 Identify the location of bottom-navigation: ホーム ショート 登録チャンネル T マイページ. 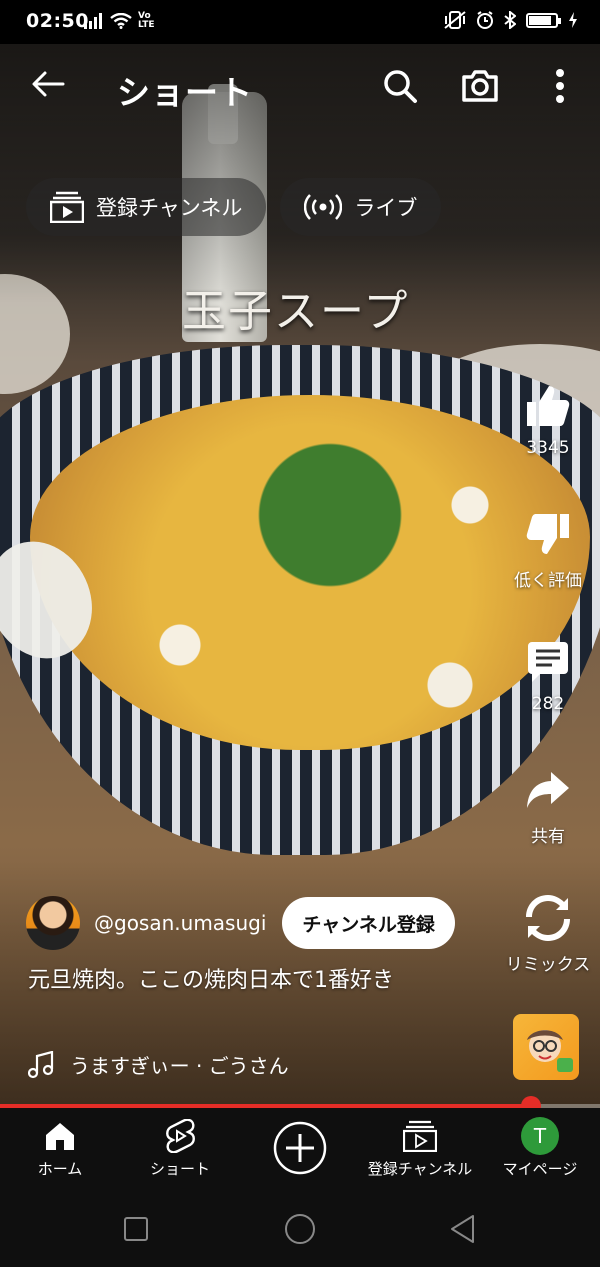
(300, 1149).